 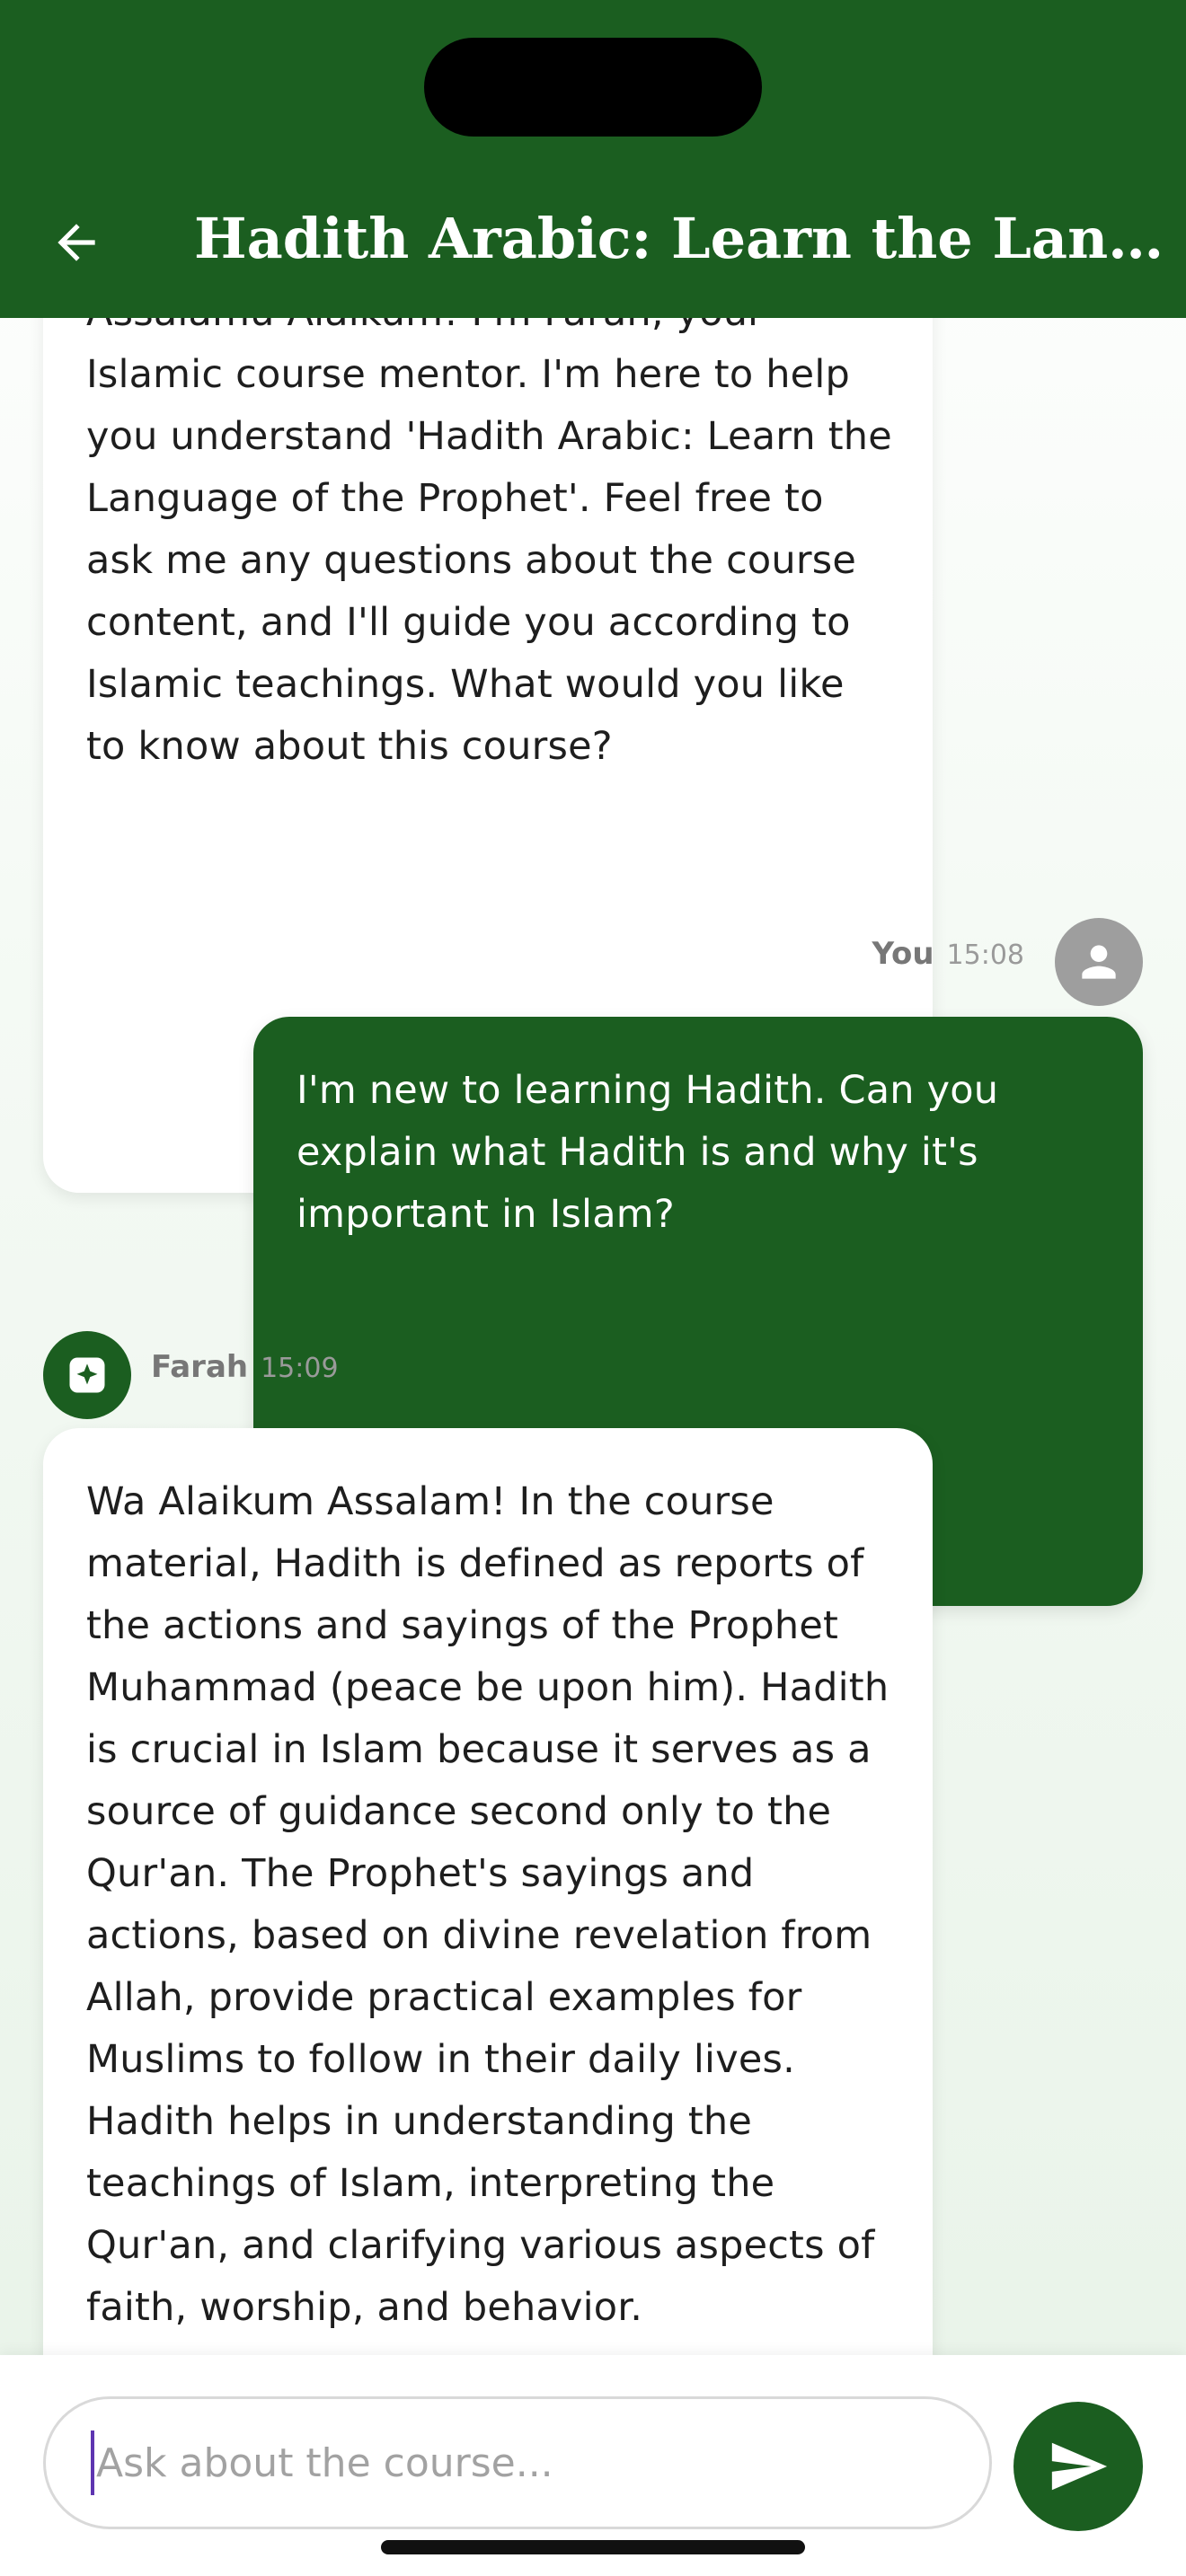 What do you see at coordinates (593, 2547) in the screenshot?
I see `home-indicator` at bounding box center [593, 2547].